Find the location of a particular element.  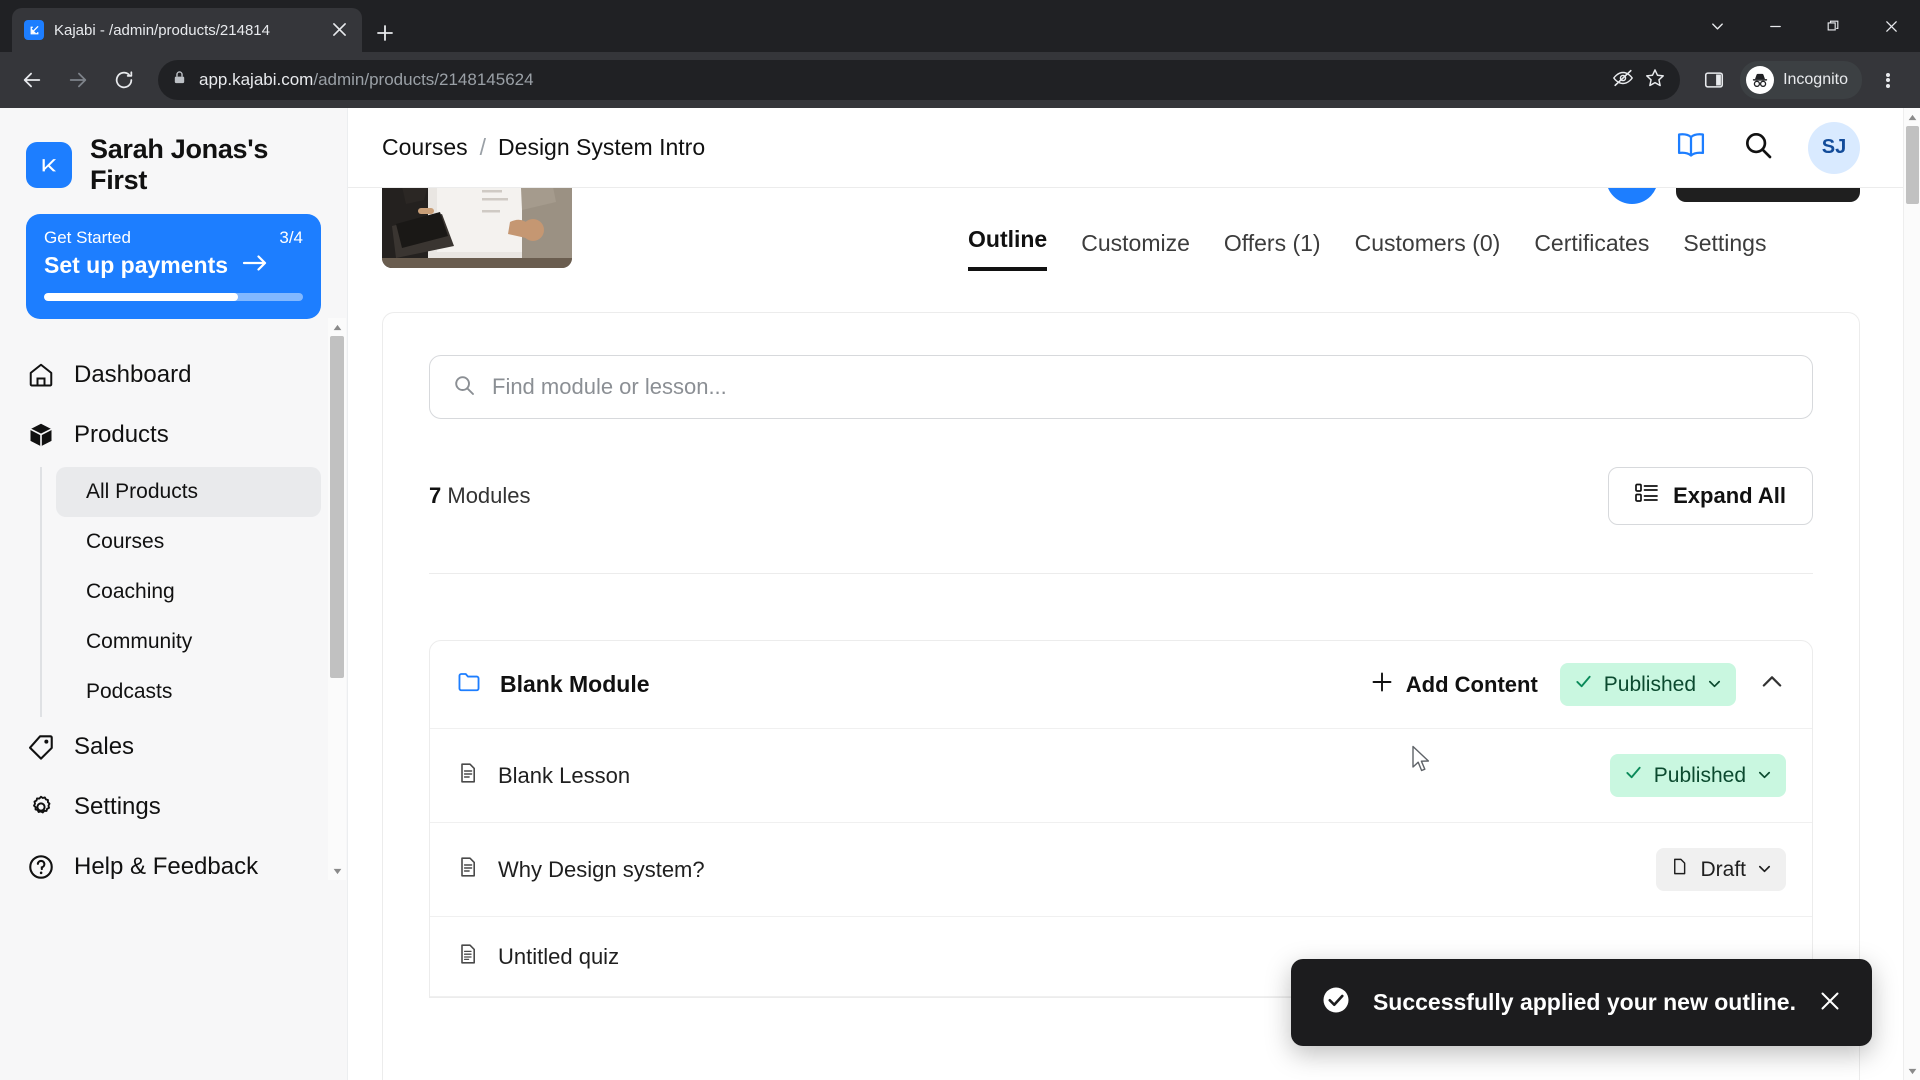

sidebar-item-label: Dashboard is located at coordinates (133, 374).